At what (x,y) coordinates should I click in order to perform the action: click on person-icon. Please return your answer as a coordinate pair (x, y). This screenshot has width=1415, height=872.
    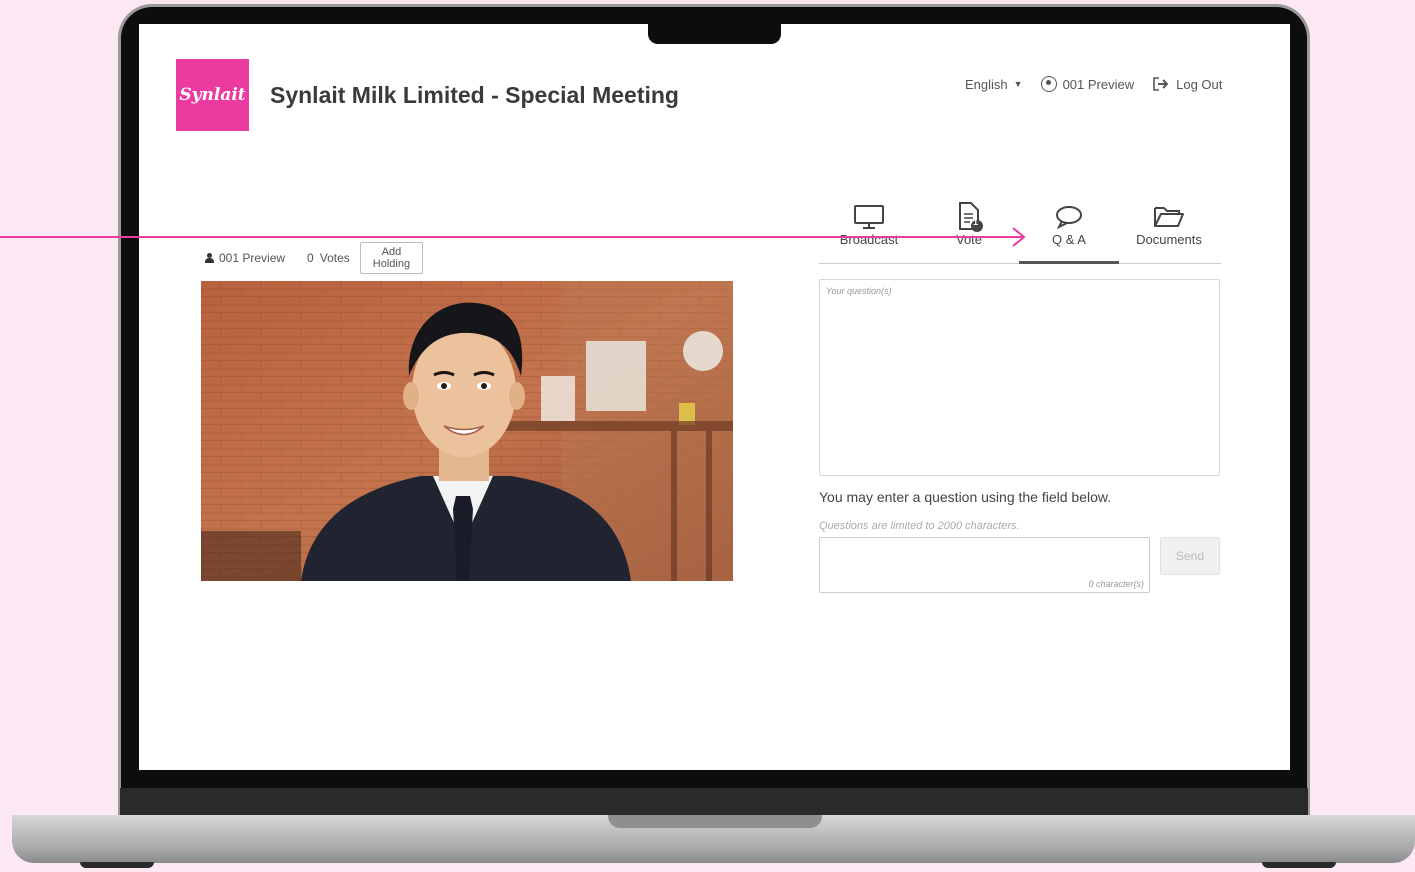
    Looking at the image, I should click on (210, 258).